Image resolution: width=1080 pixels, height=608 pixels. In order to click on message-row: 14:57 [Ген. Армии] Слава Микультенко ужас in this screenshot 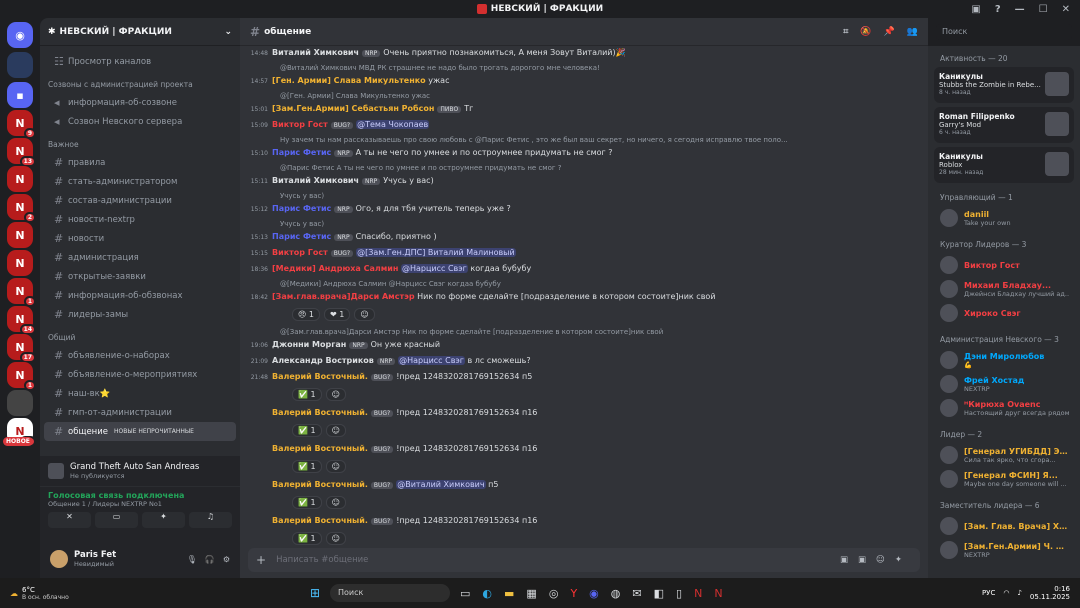, I will do `click(584, 80)`.